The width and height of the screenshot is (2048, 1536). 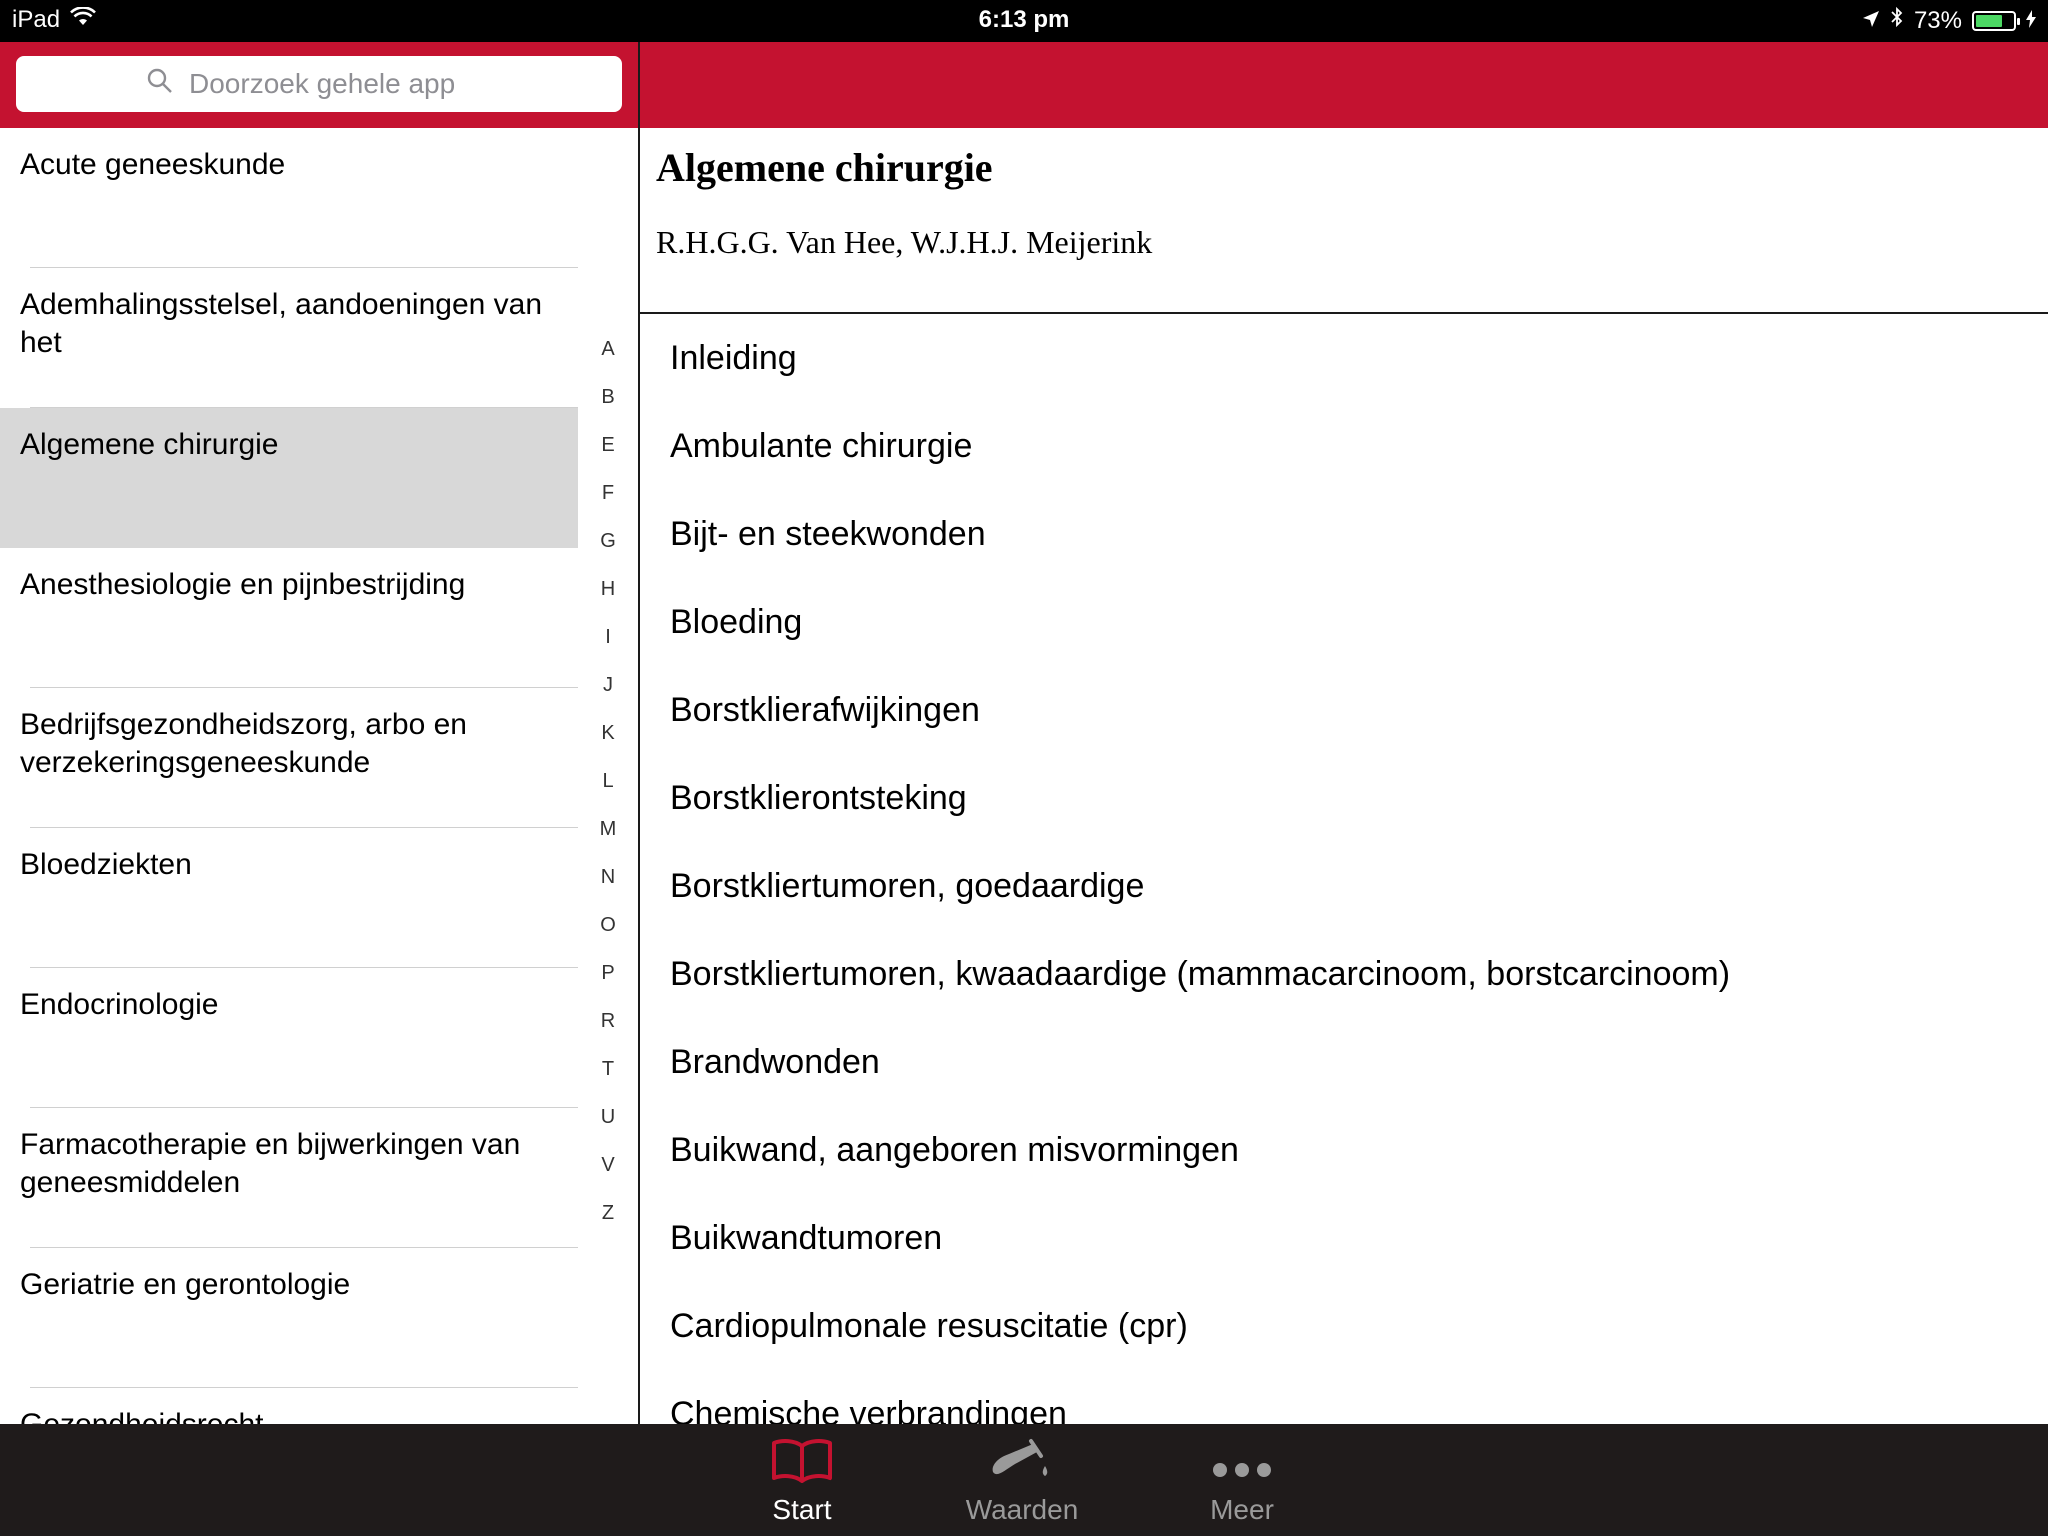 I want to click on search-box, so click(x=319, y=84).